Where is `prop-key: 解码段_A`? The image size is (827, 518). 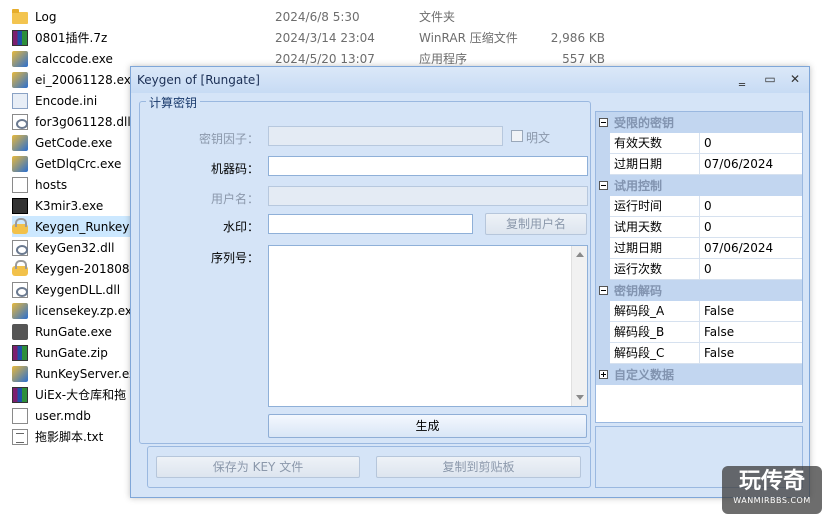 prop-key: 解码段_A is located at coordinates (655, 311).